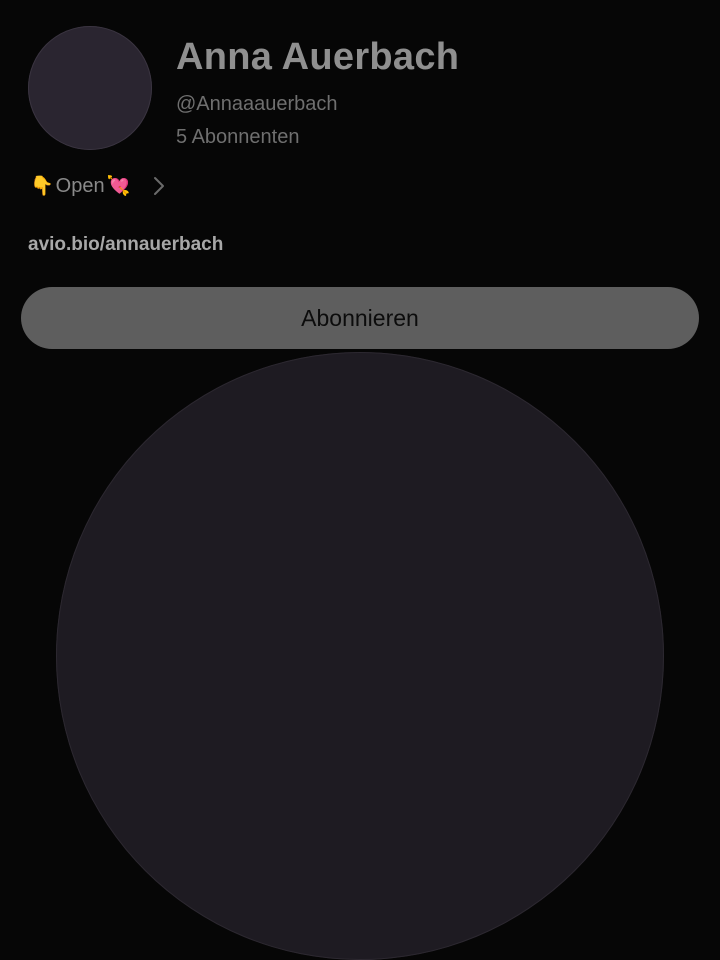 The image size is (720, 960). Describe the element at coordinates (257, 104) in the screenshot. I see `profile-handle: @Annaaauerbach` at that location.